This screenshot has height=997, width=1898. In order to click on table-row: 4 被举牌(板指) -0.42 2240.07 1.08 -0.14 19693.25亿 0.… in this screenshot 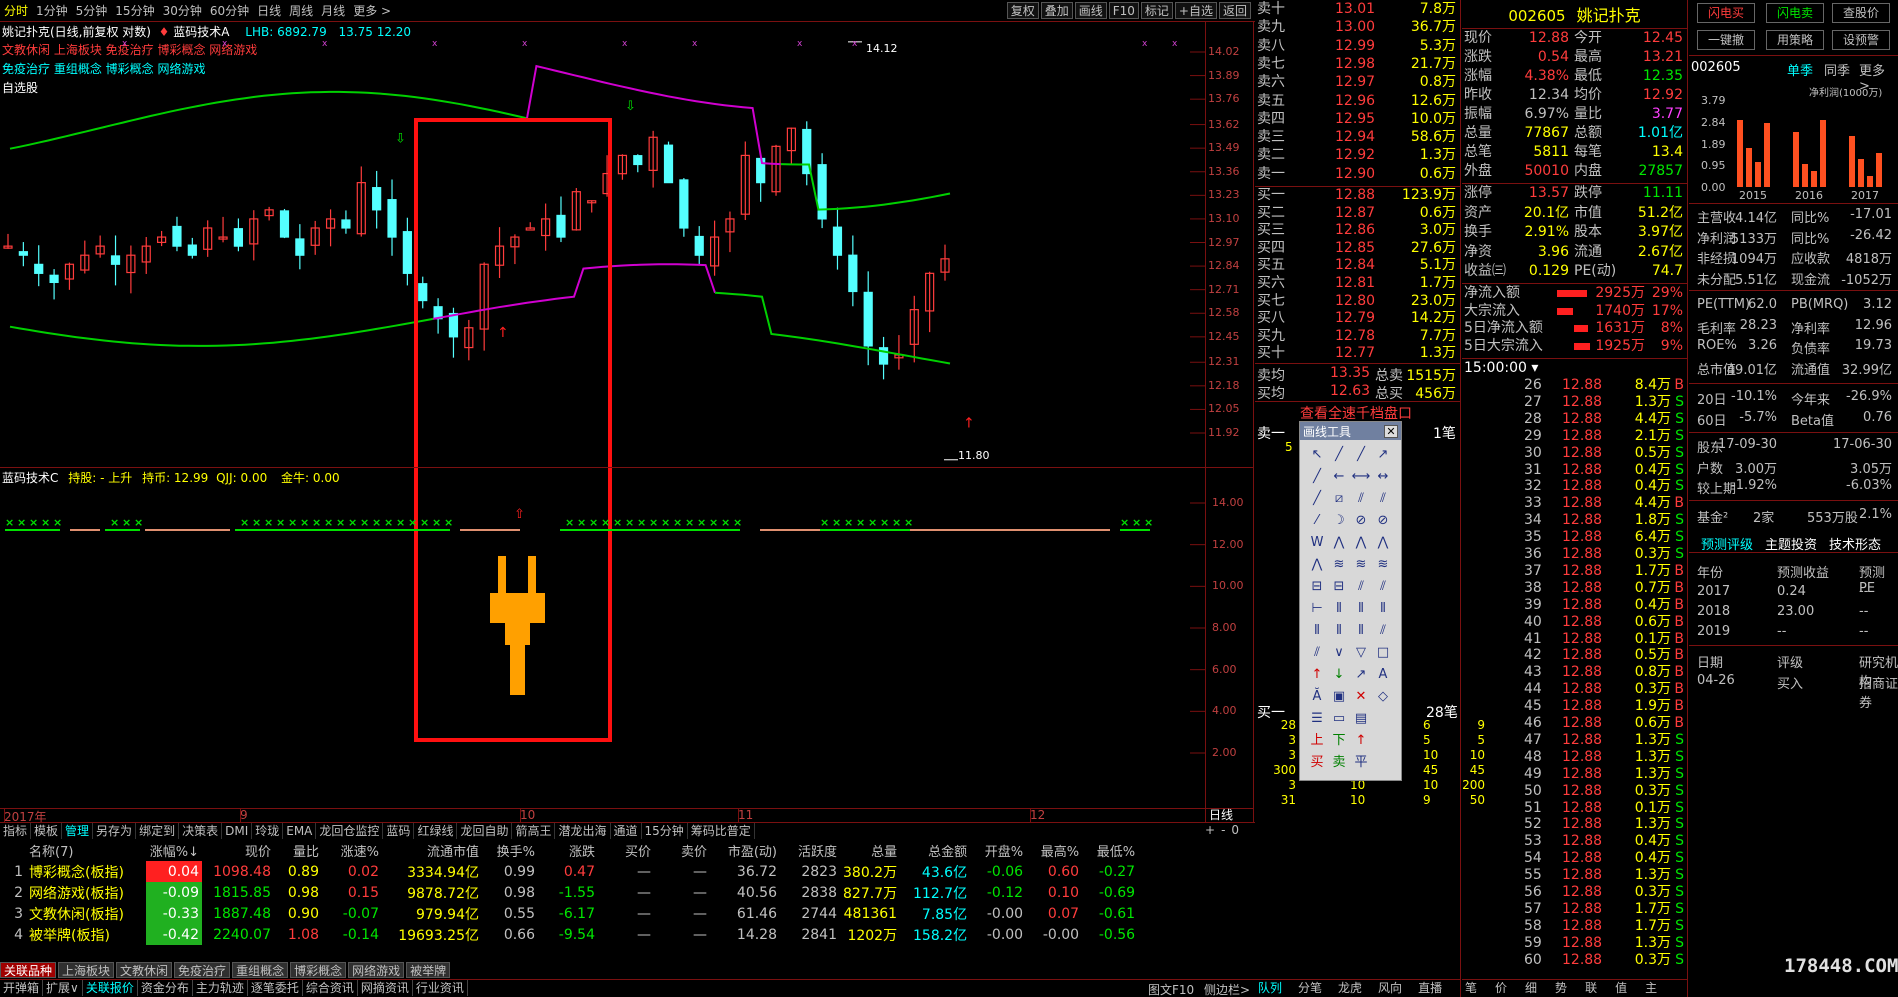, I will do `click(569, 934)`.